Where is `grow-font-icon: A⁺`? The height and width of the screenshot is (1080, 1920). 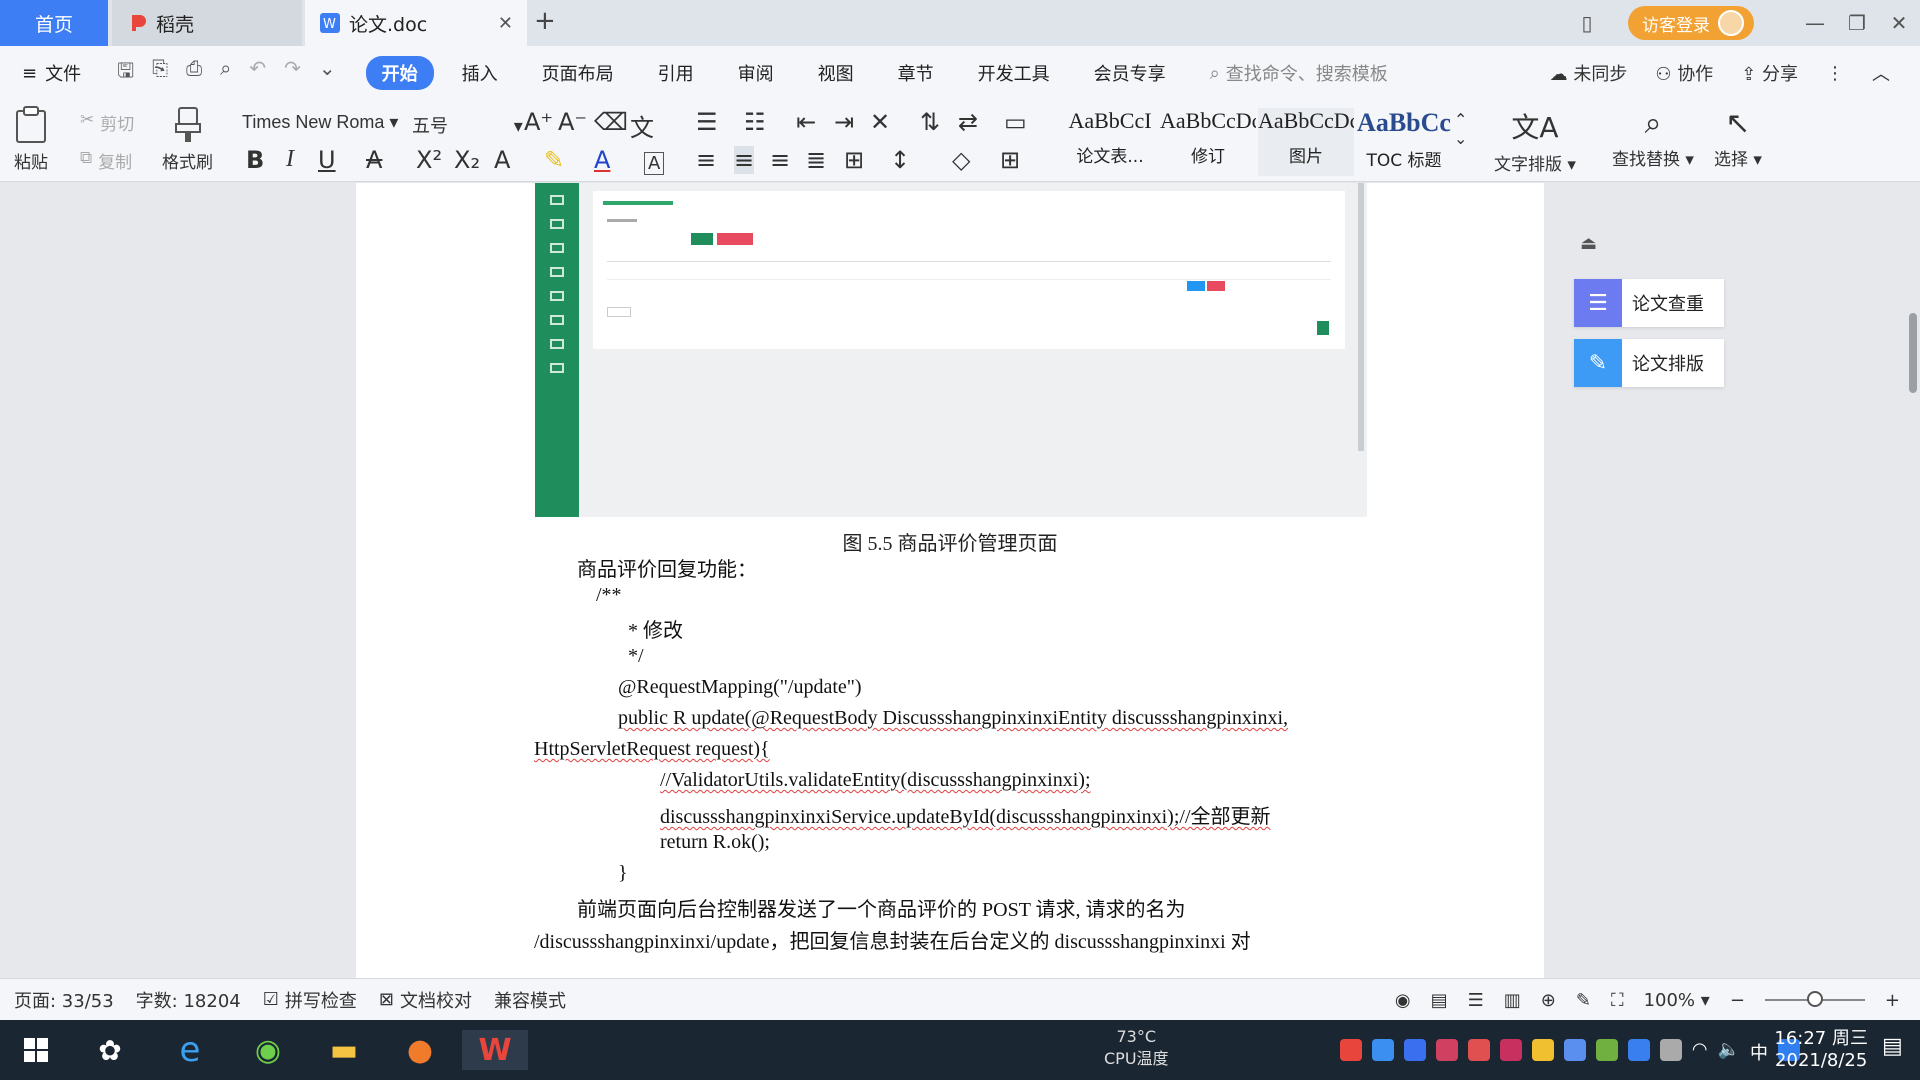
grow-font-icon: A⁺ is located at coordinates (538, 122).